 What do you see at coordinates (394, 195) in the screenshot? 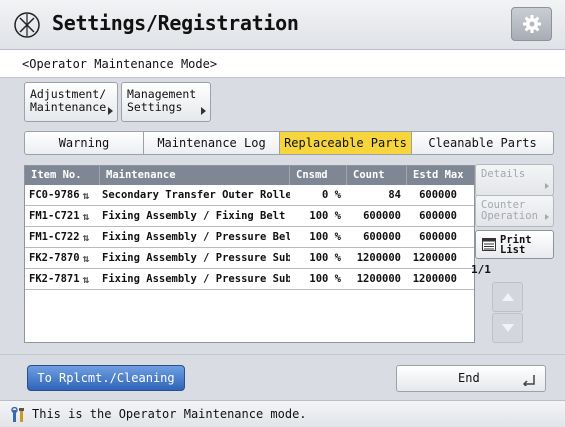
I see `count-value: 84` at bounding box center [394, 195].